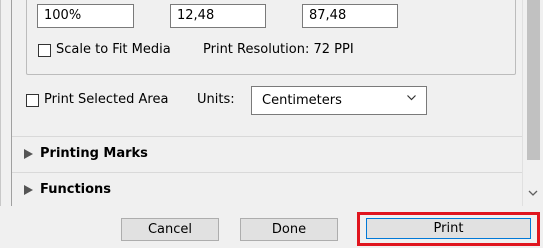  I want to click on units-select: Centimeters, so click(339, 100).